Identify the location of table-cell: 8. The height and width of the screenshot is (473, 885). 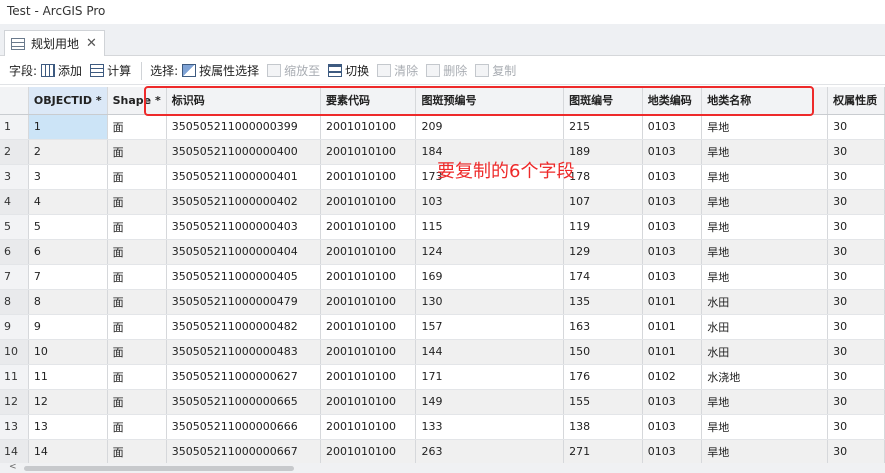
(68, 302).